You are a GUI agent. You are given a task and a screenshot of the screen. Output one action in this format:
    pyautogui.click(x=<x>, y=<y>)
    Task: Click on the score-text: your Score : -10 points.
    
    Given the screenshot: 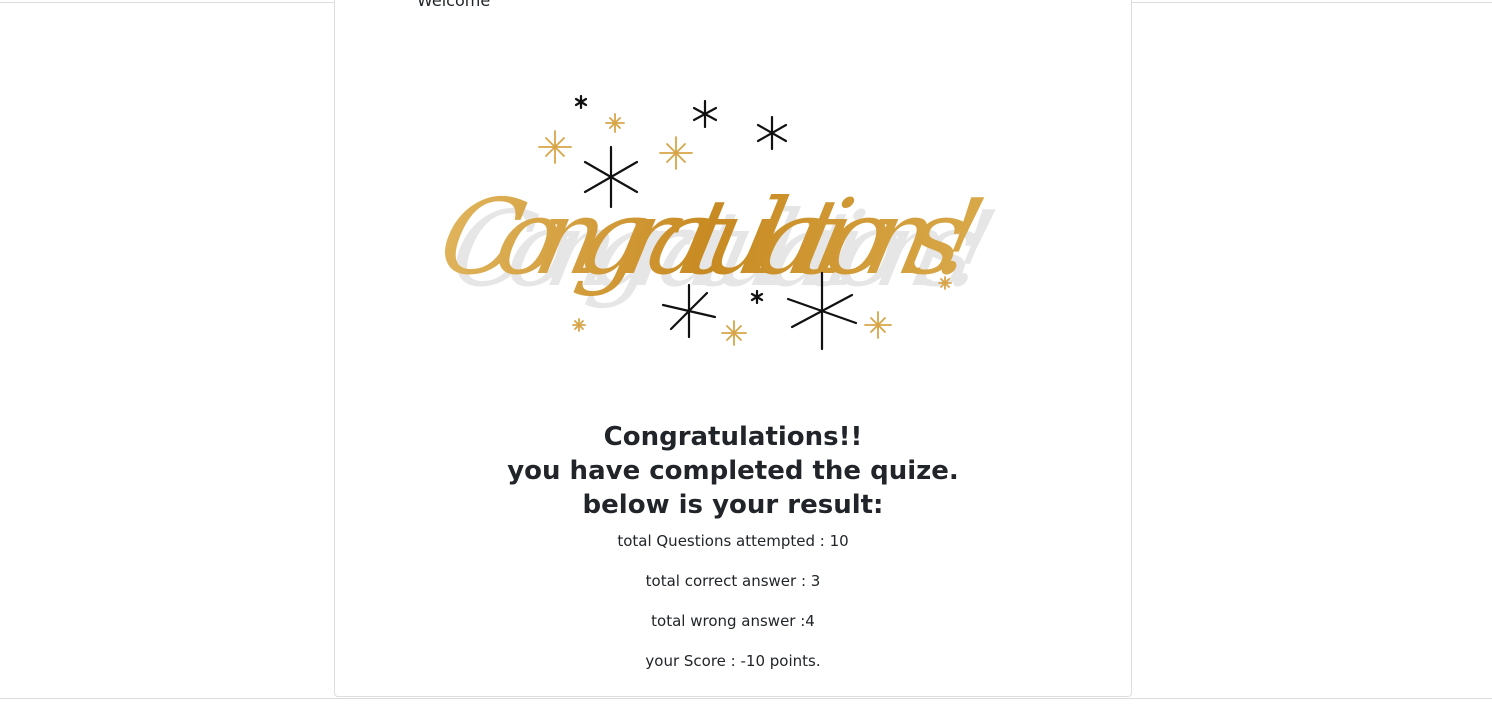 What is the action you would take?
    pyautogui.click(x=733, y=661)
    